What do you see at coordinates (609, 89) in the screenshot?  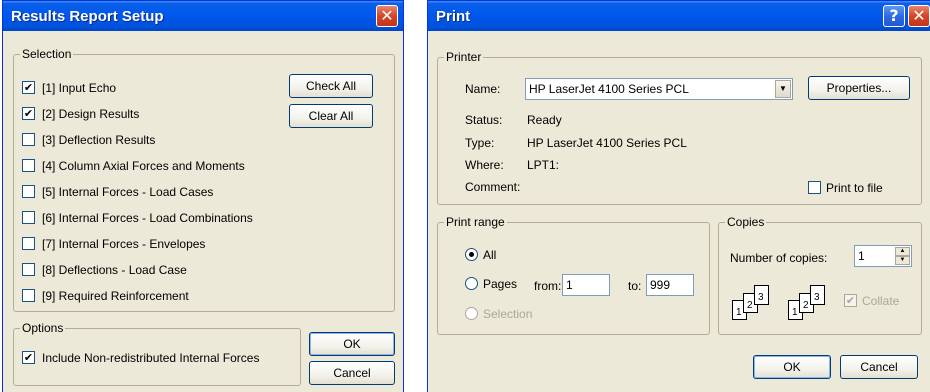 I see `printer-name-value: HP LaserJet 4100 Series PCL` at bounding box center [609, 89].